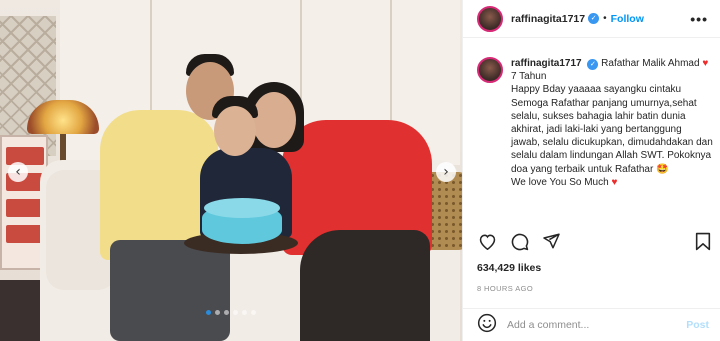  Describe the element at coordinates (703, 241) in the screenshot. I see `bookmark-icon` at that location.